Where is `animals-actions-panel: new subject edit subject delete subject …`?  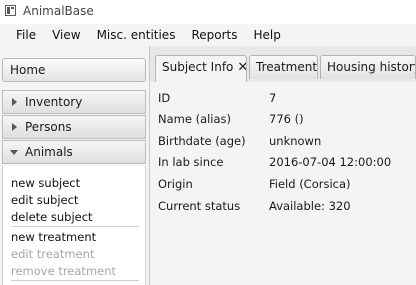 animals-actions-panel: new subject edit subject delete subject … is located at coordinates (74, 225).